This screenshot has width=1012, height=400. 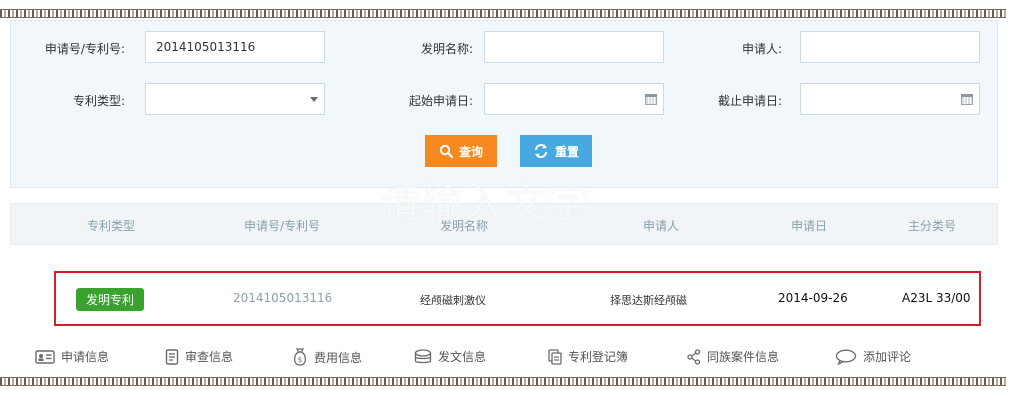 I want to click on action-family-cases: 同族案件信息, so click(x=733, y=356).